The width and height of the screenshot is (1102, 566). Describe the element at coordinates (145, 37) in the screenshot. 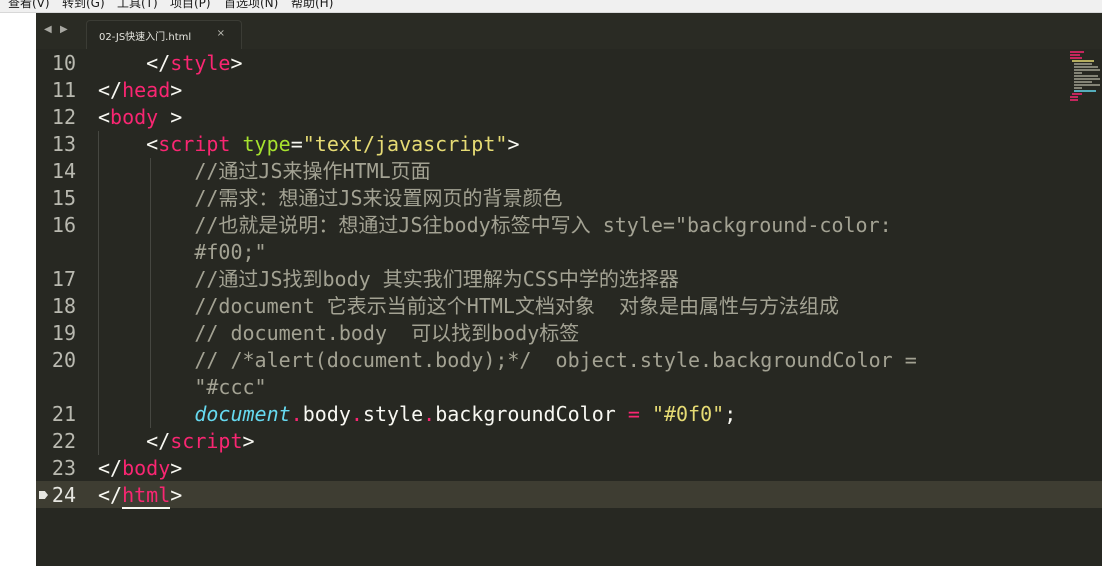

I see `tab-label: 02-JS快速入门.html` at that location.